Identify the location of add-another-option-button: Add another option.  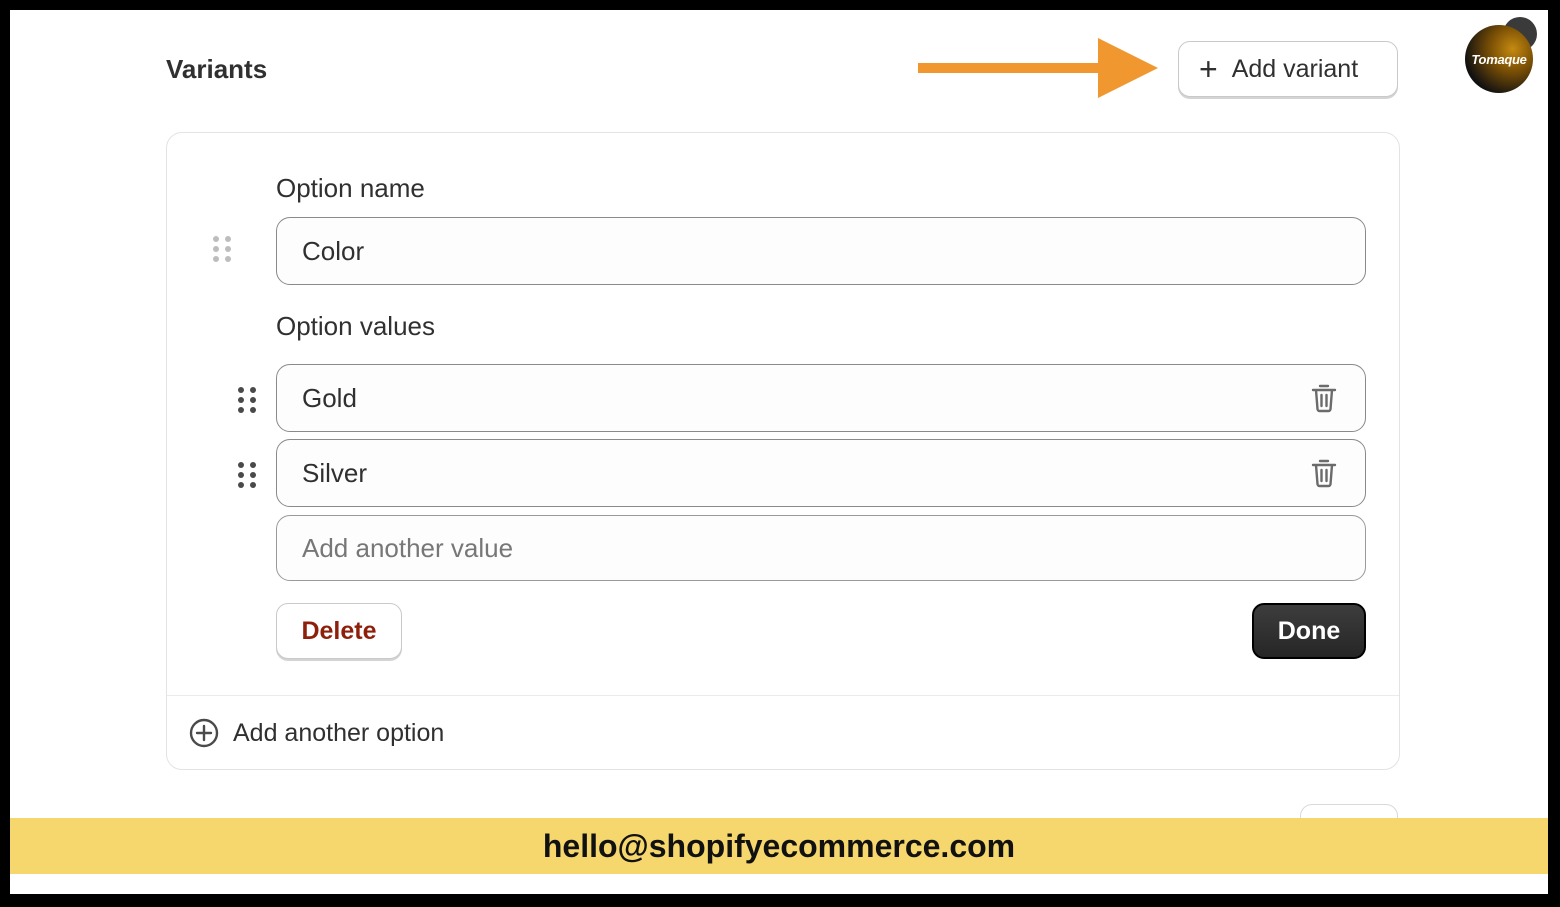
(316, 733).